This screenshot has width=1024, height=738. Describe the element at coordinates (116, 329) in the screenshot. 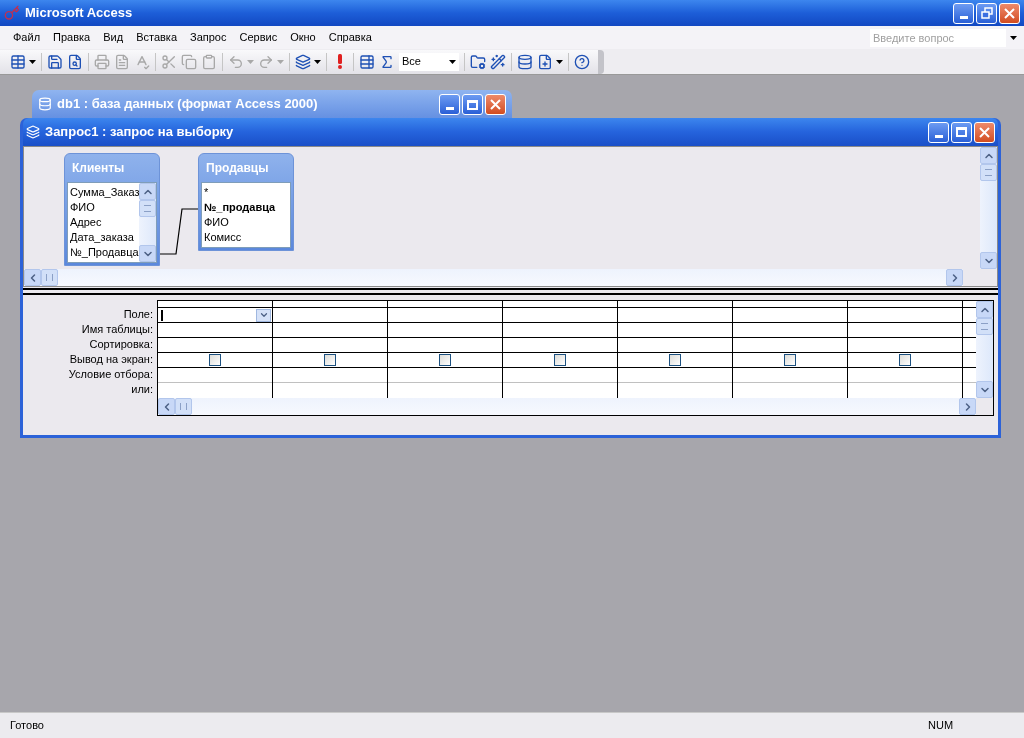

I see `row-label: Имя таблицы:` at that location.